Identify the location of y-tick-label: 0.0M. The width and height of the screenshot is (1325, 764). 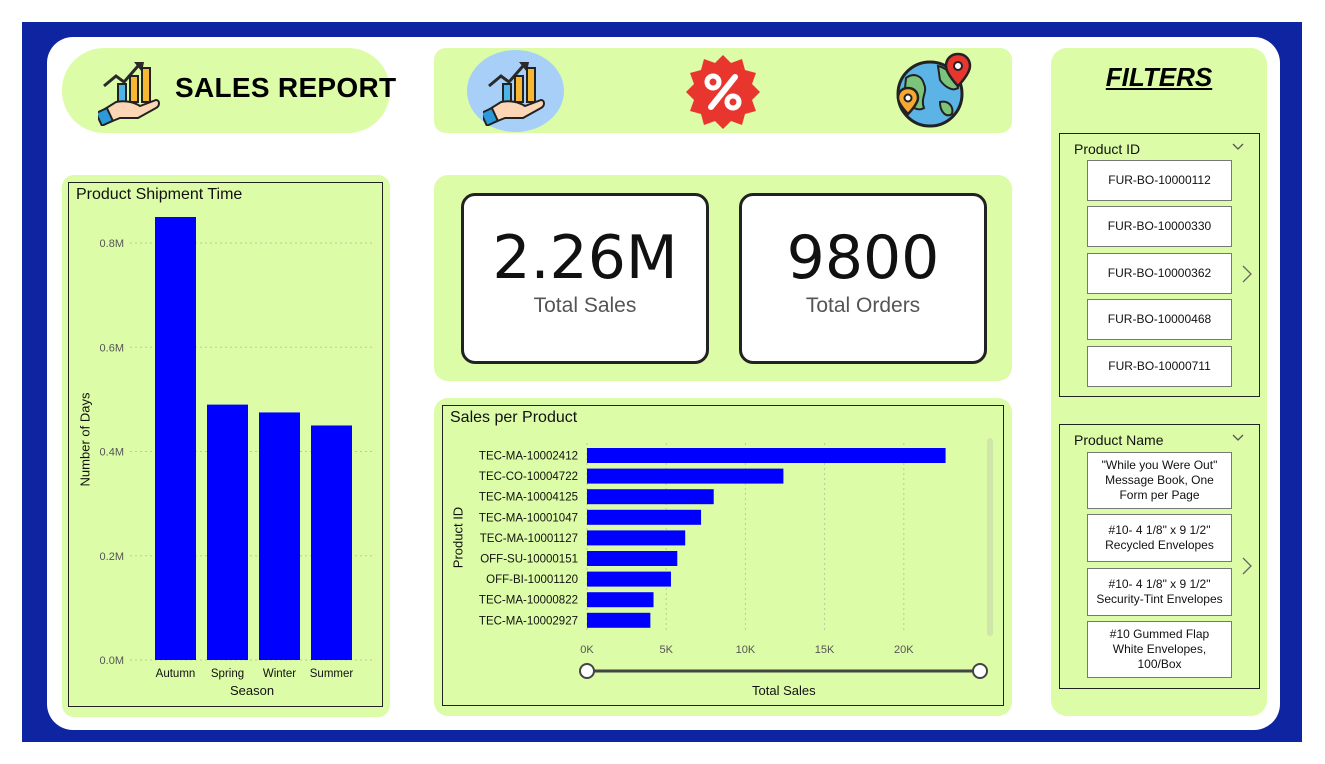
(112, 661).